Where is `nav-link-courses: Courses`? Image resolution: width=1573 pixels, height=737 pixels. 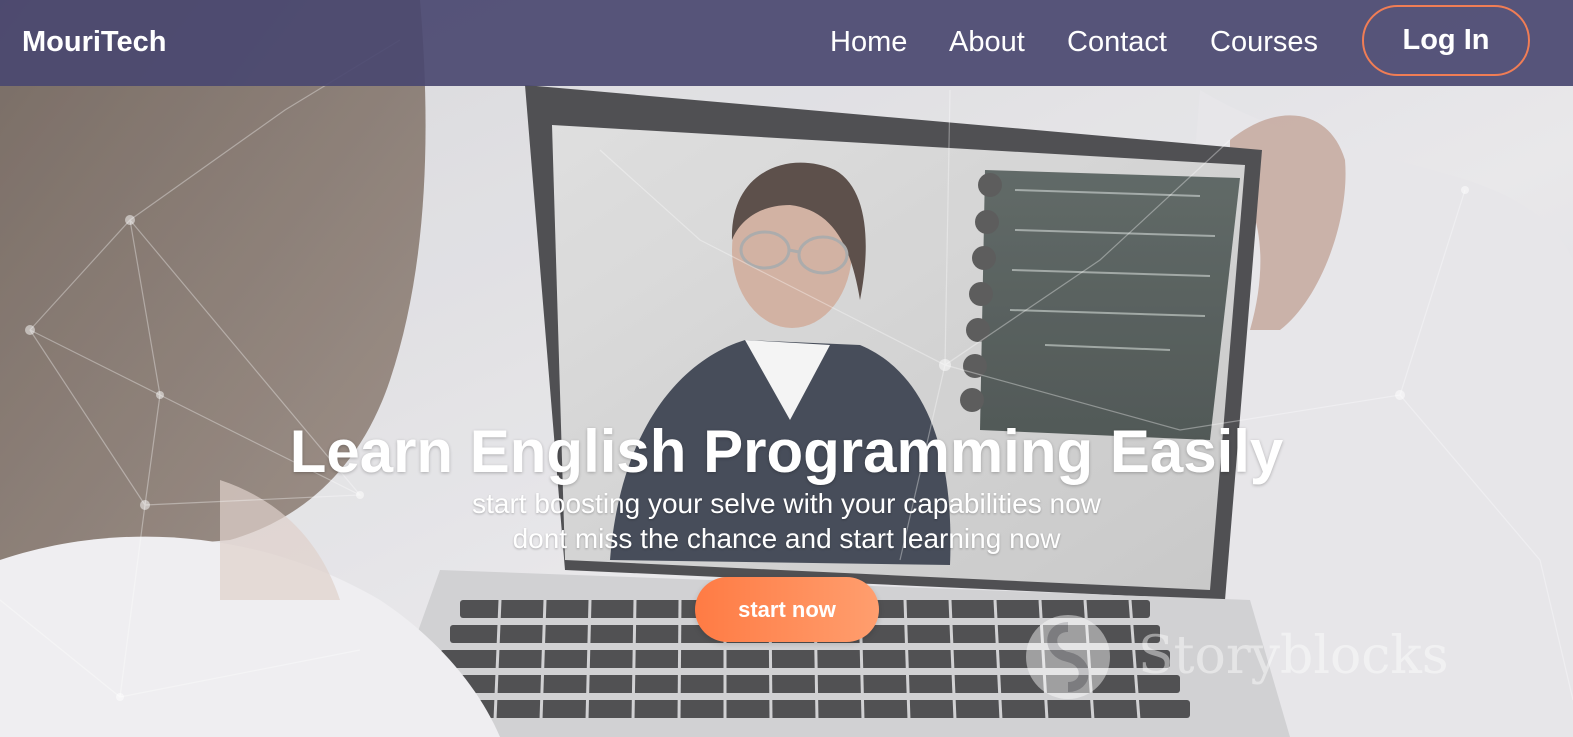
nav-link-courses: Courses is located at coordinates (1264, 42).